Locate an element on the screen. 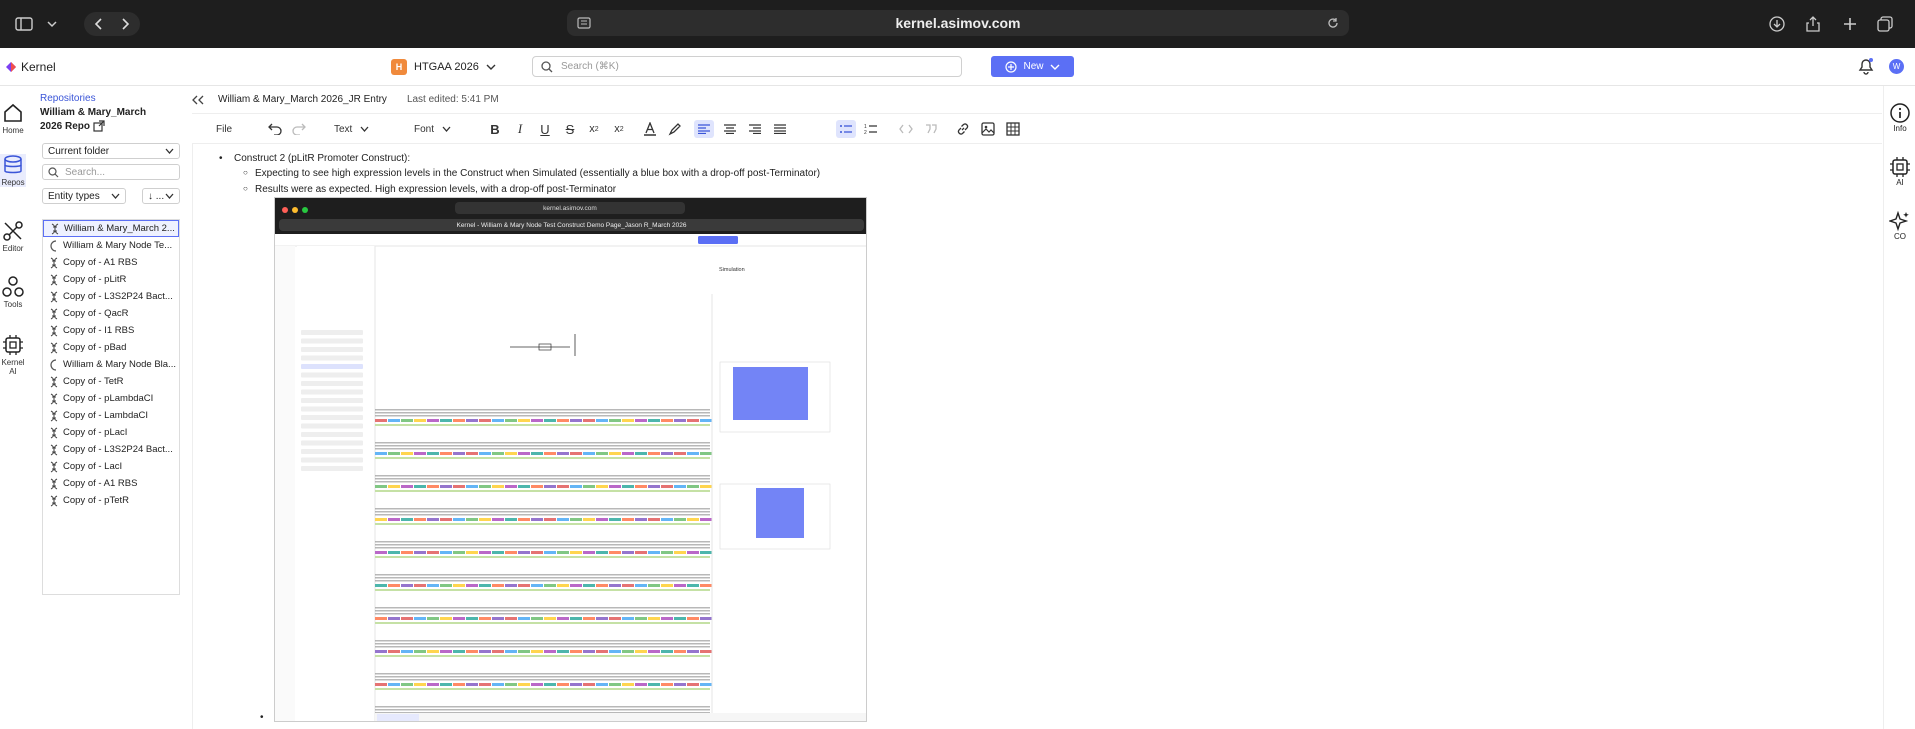 This screenshot has width=1915, height=729. address-bar: kernel.asimov.com is located at coordinates (958, 23).